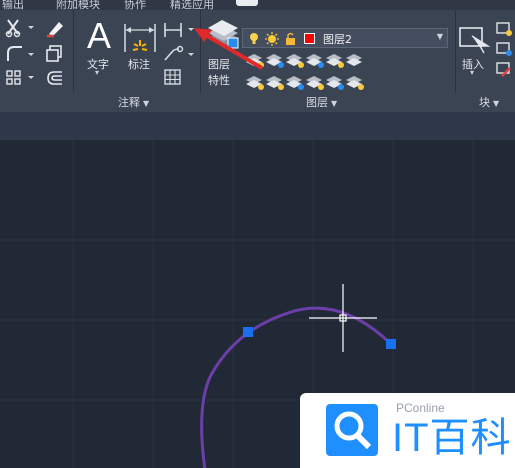 This screenshot has height=468, width=515. What do you see at coordinates (78, 5) in the screenshot?
I see `menu-item-addons: 附加模块` at bounding box center [78, 5].